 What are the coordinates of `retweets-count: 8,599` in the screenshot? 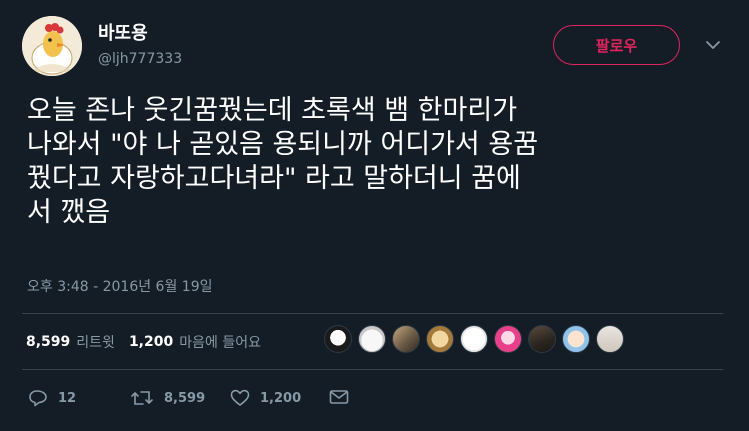 It's located at (48, 342).